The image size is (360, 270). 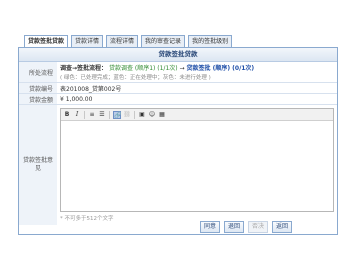 What do you see at coordinates (38, 165) in the screenshot?
I see `opinion-label: 贷款签批意见` at bounding box center [38, 165].